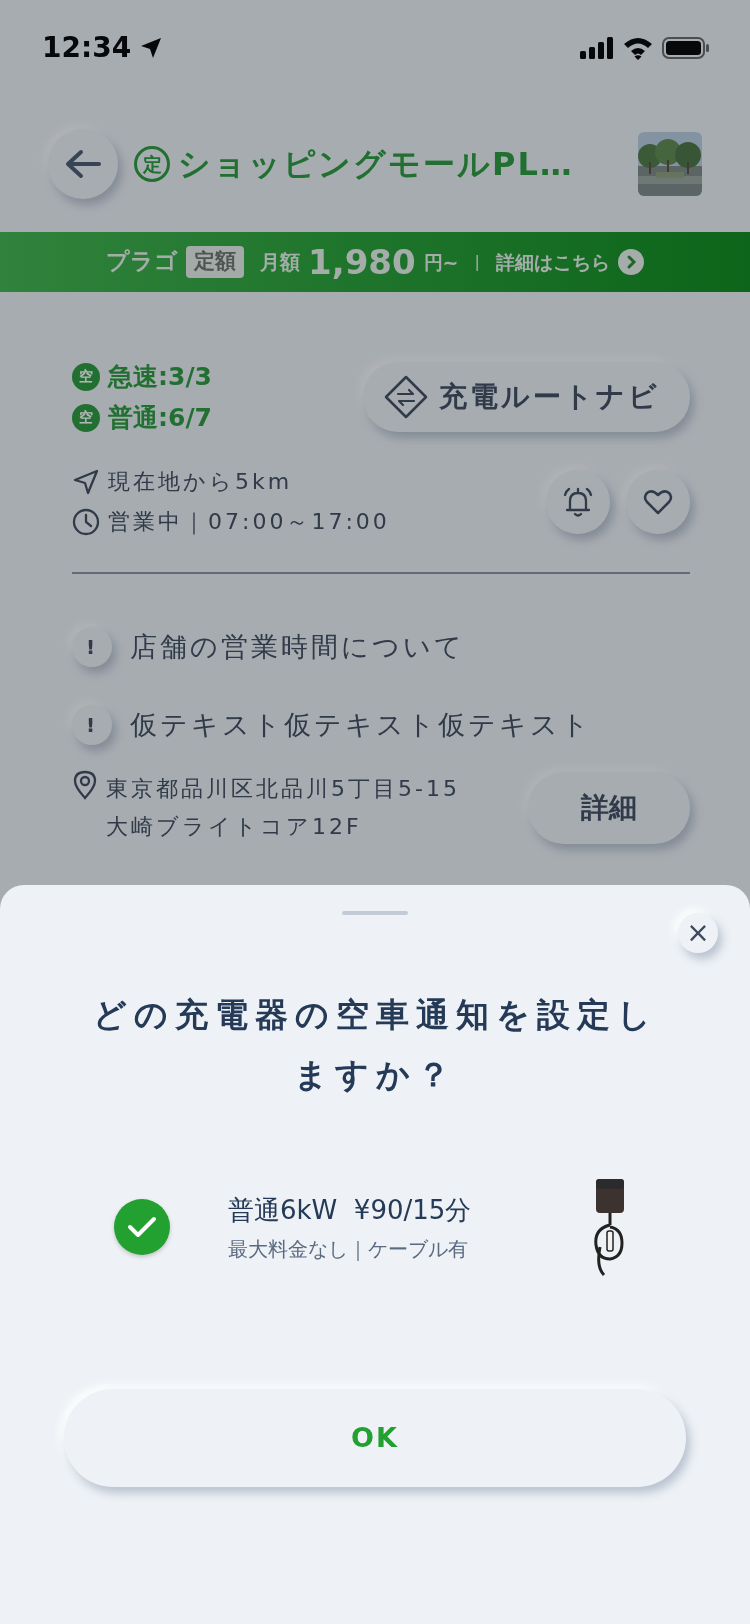 The width and height of the screenshot is (750, 1624). I want to click on distance-text: 現在地から5km, so click(200, 482).